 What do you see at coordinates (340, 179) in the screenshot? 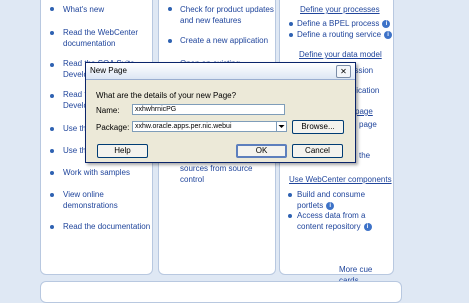
I see `header-webcenter-components: Use WebCenter components` at bounding box center [340, 179].